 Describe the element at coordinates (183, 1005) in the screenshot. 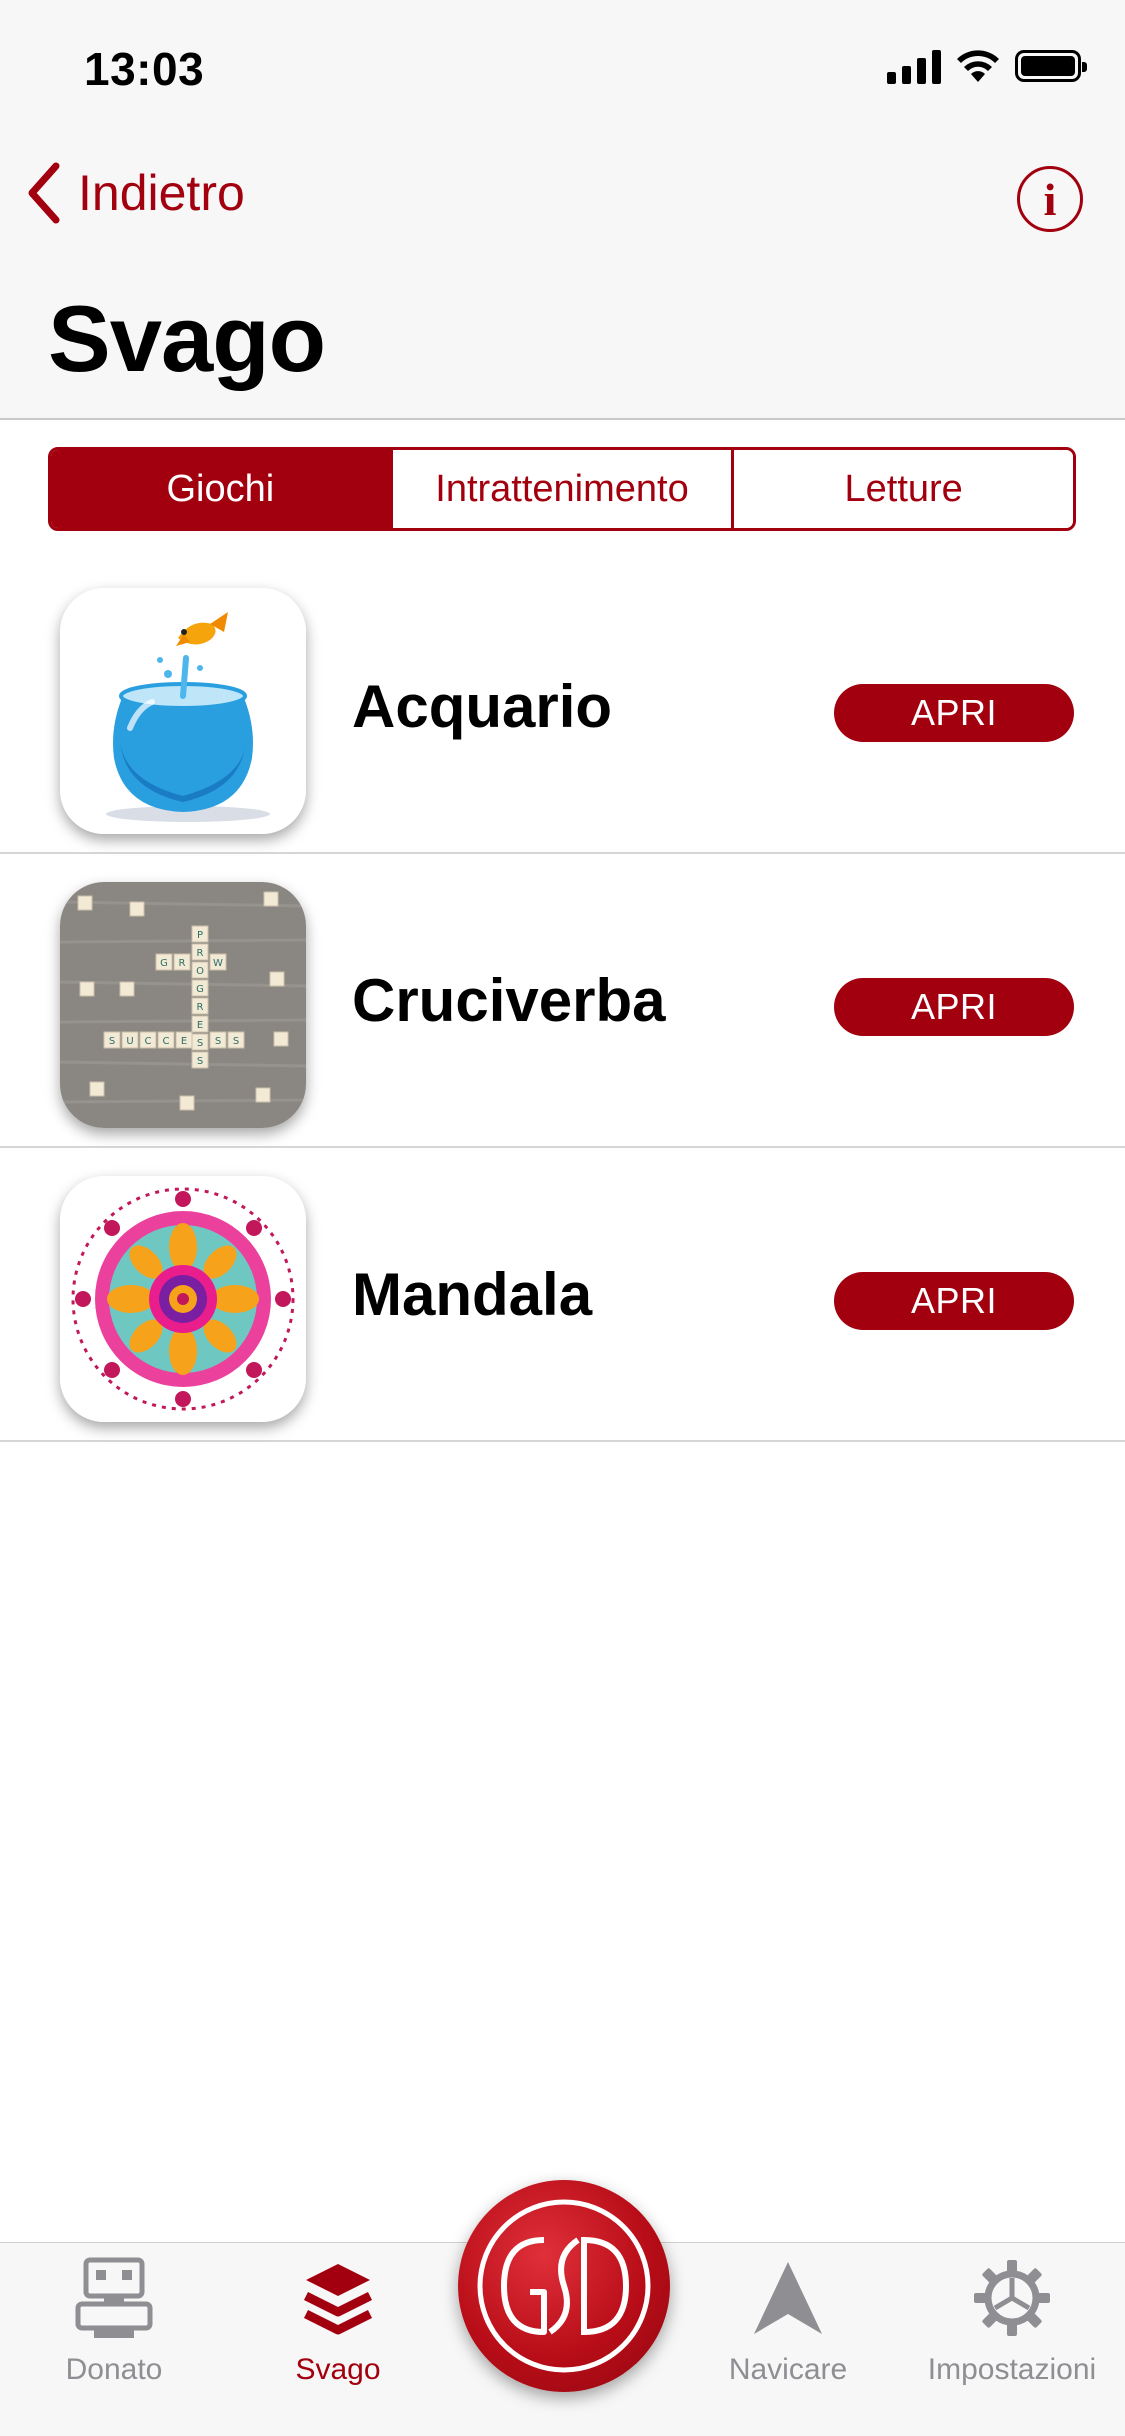

I see `scrabble-tiles-image: PRO GRE SS GRW SUC CES S` at that location.